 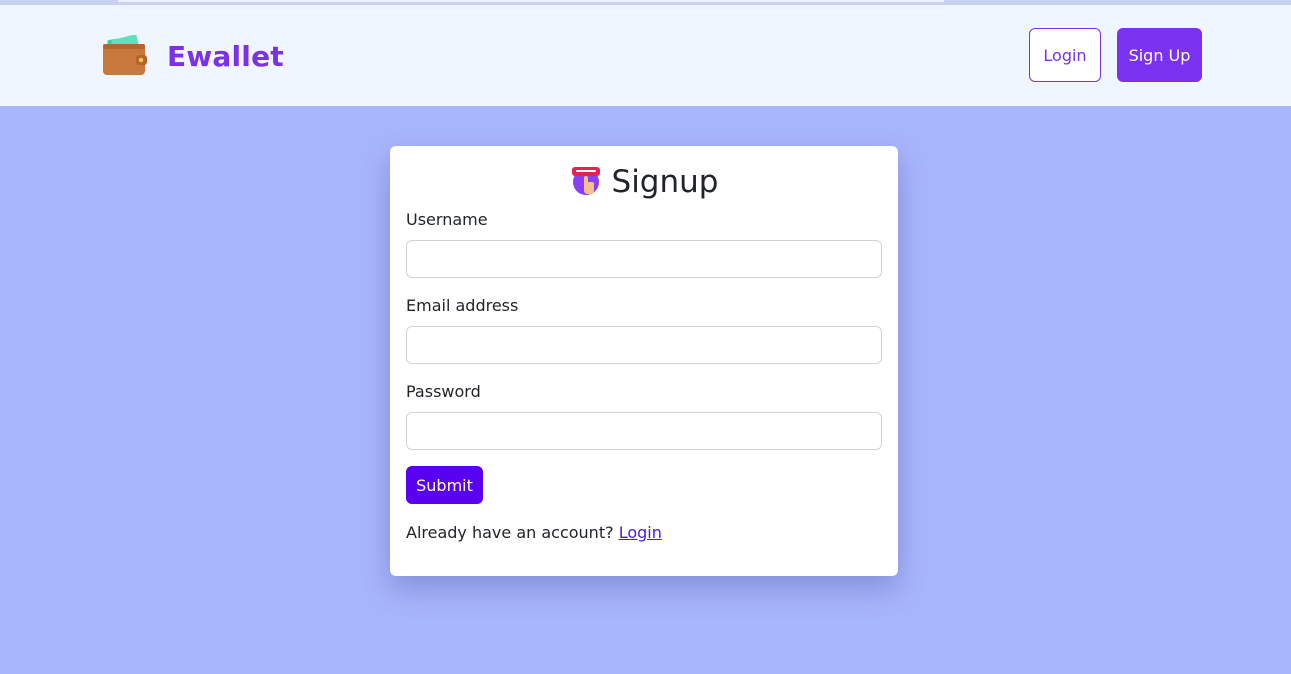 What do you see at coordinates (644, 259) in the screenshot?
I see `username-input` at bounding box center [644, 259].